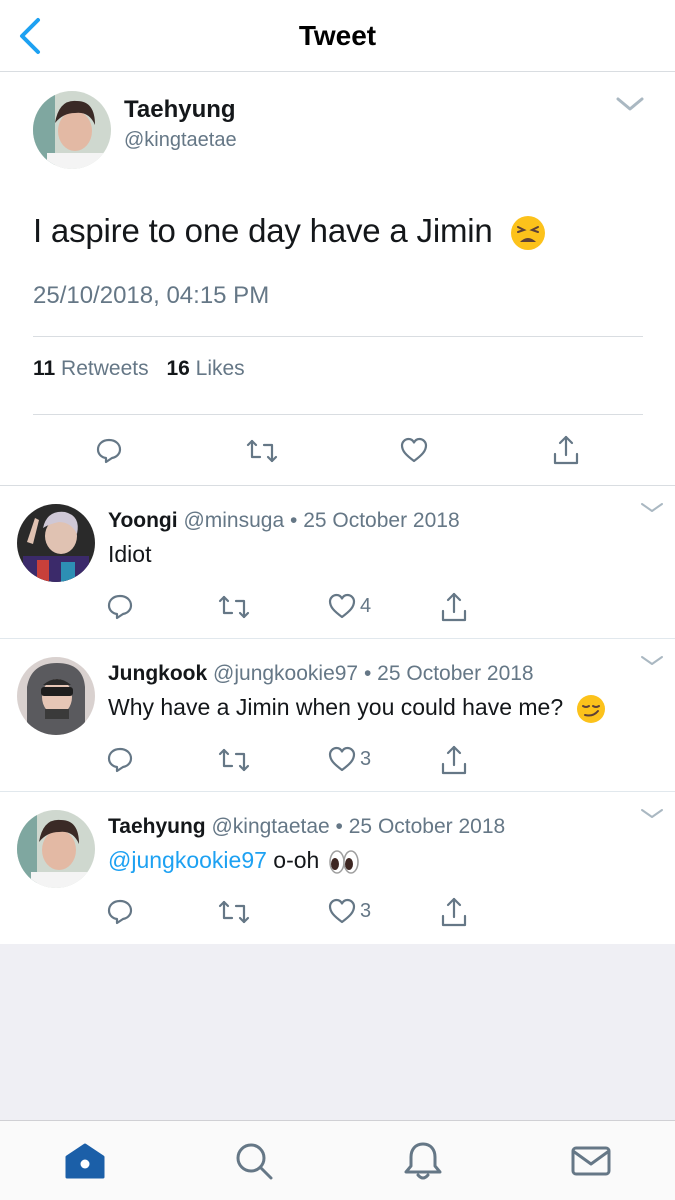  Describe the element at coordinates (220, 368) in the screenshot. I see `like-label: Likes` at that location.